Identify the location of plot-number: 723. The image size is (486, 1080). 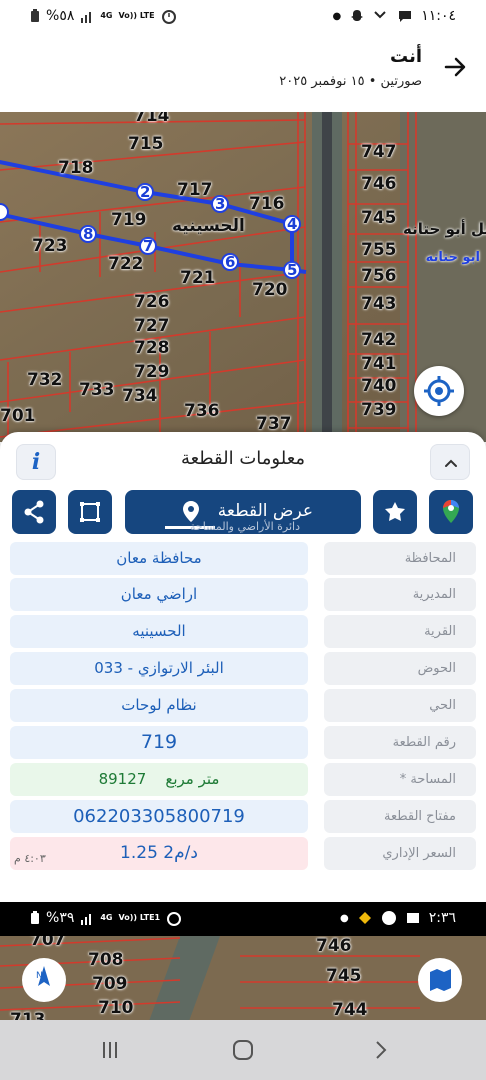
(50, 246).